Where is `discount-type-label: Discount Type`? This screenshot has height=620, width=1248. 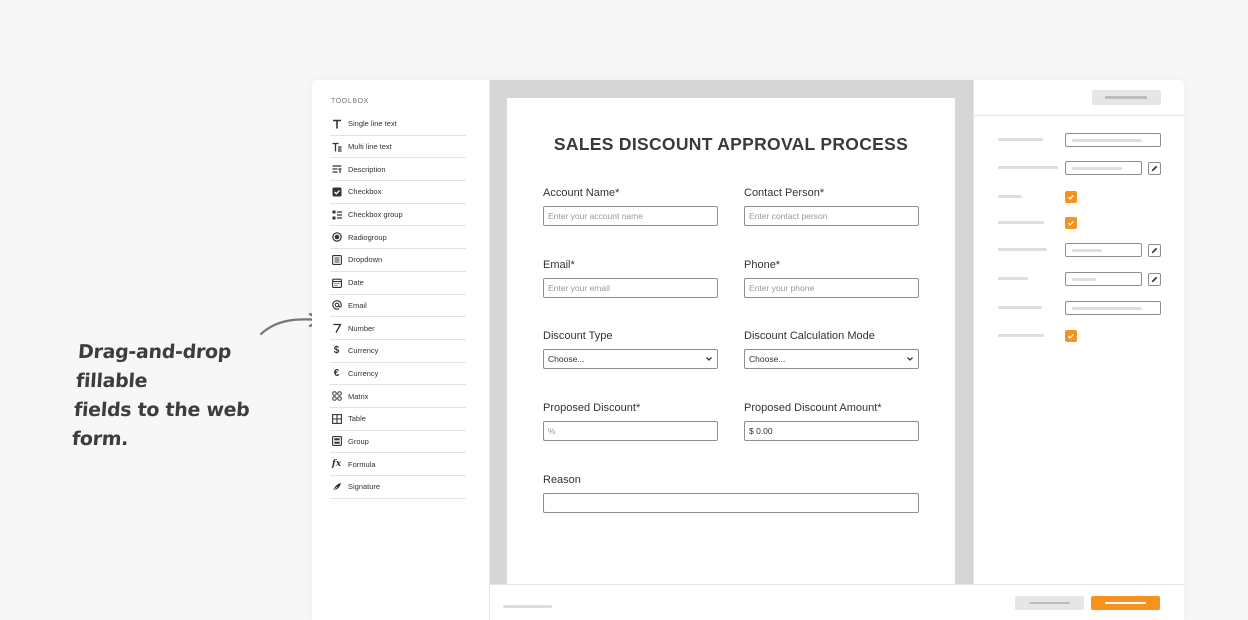 discount-type-label: Discount Type is located at coordinates (578, 336).